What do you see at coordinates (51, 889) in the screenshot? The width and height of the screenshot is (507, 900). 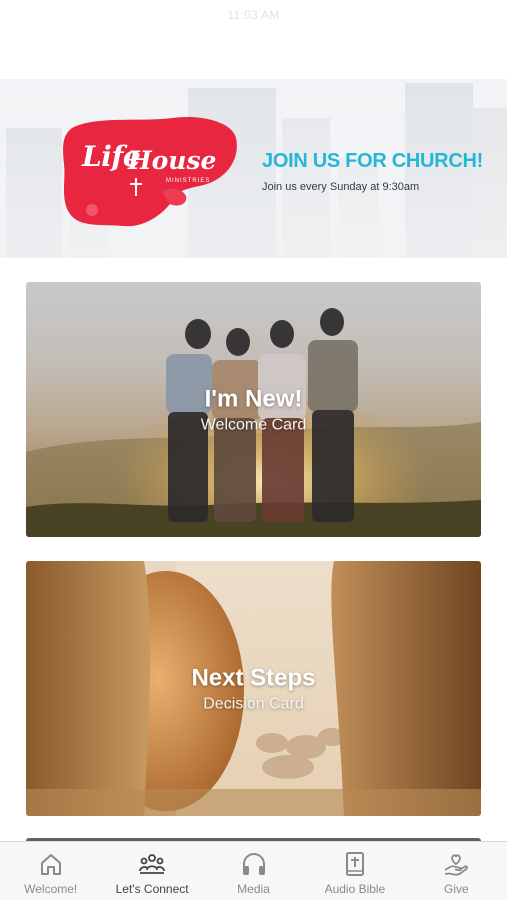 I see `tab-label-welcome: Welcome!` at bounding box center [51, 889].